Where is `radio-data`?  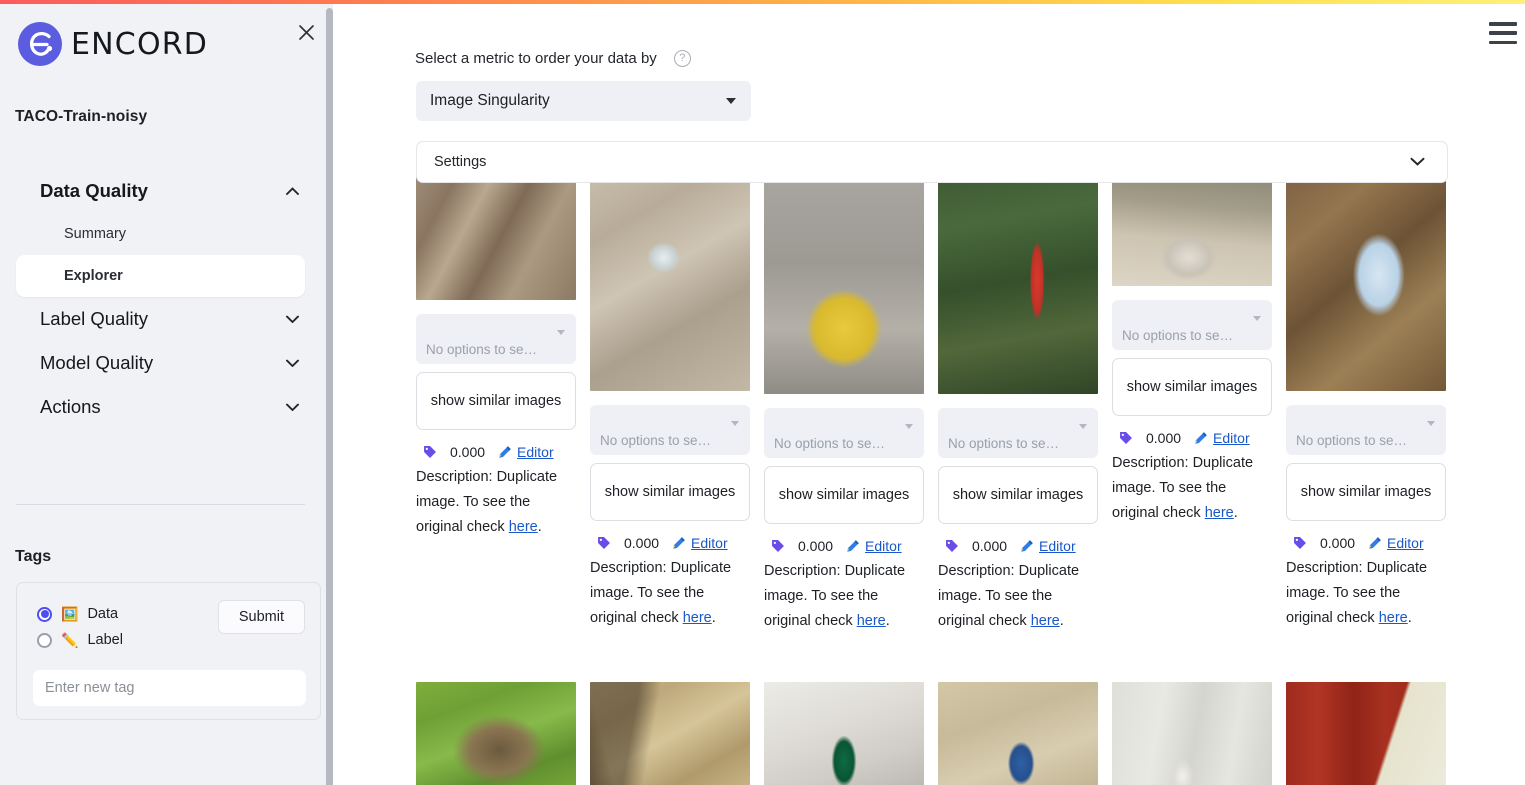
radio-data is located at coordinates (44, 614).